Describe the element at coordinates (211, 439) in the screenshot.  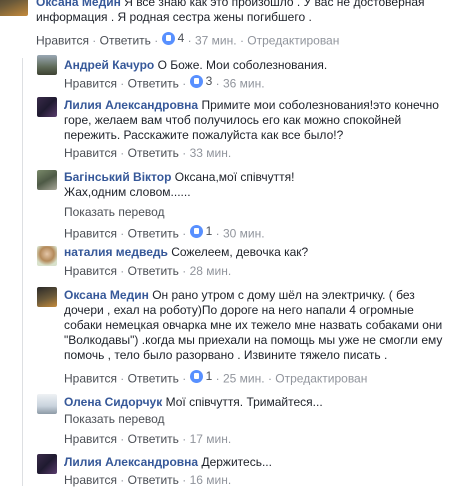
I see `timestamp: 17 мин.` at that location.